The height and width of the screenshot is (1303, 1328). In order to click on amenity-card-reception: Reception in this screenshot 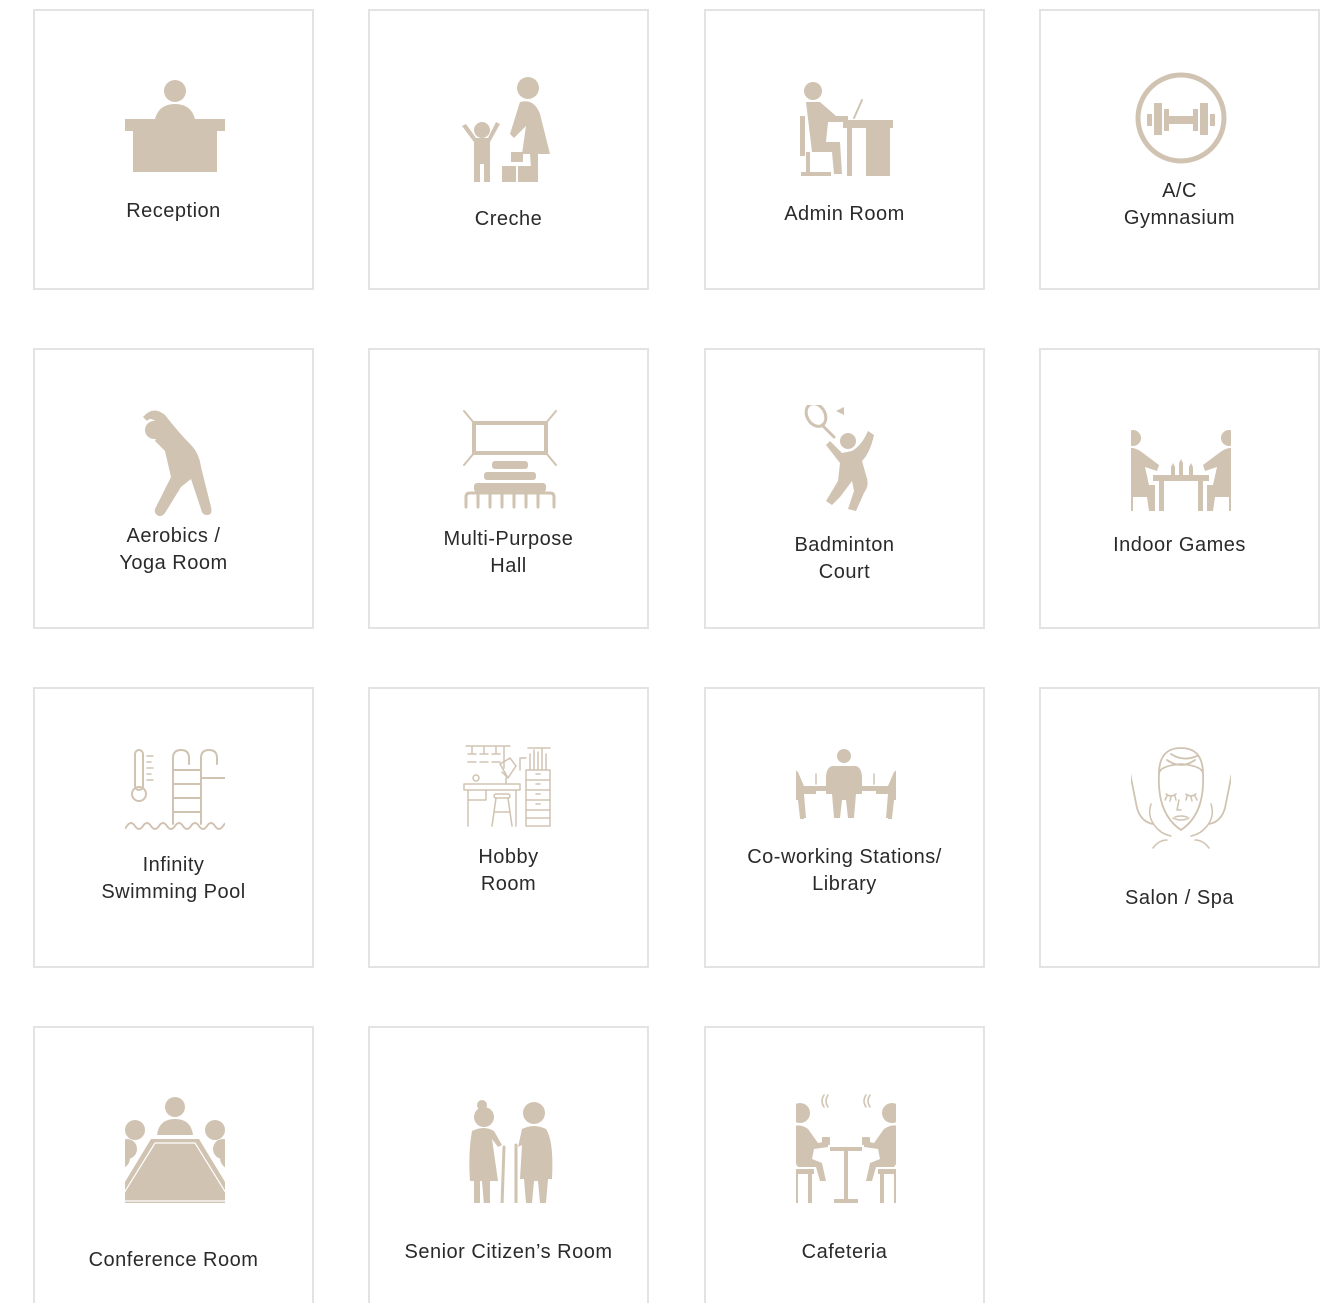, I will do `click(173, 149)`.